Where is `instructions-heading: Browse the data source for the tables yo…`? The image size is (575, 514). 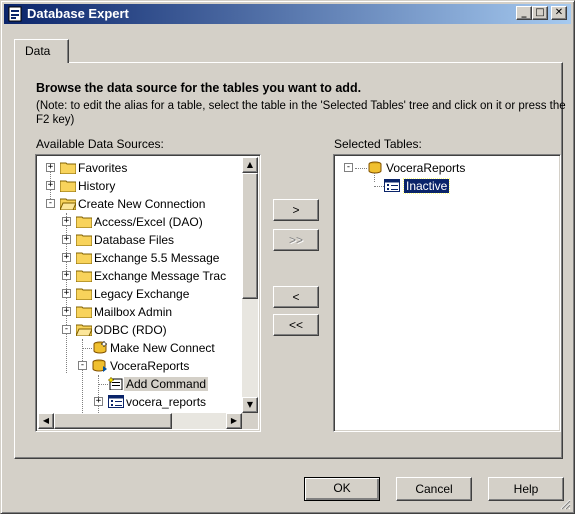
instructions-heading: Browse the data source for the tables yo… is located at coordinates (199, 88).